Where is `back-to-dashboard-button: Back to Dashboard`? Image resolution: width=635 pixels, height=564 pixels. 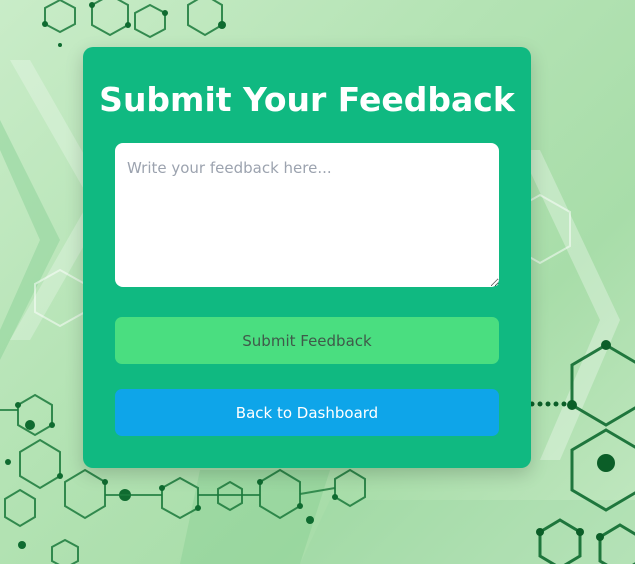
back-to-dashboard-button: Back to Dashboard is located at coordinates (307, 412).